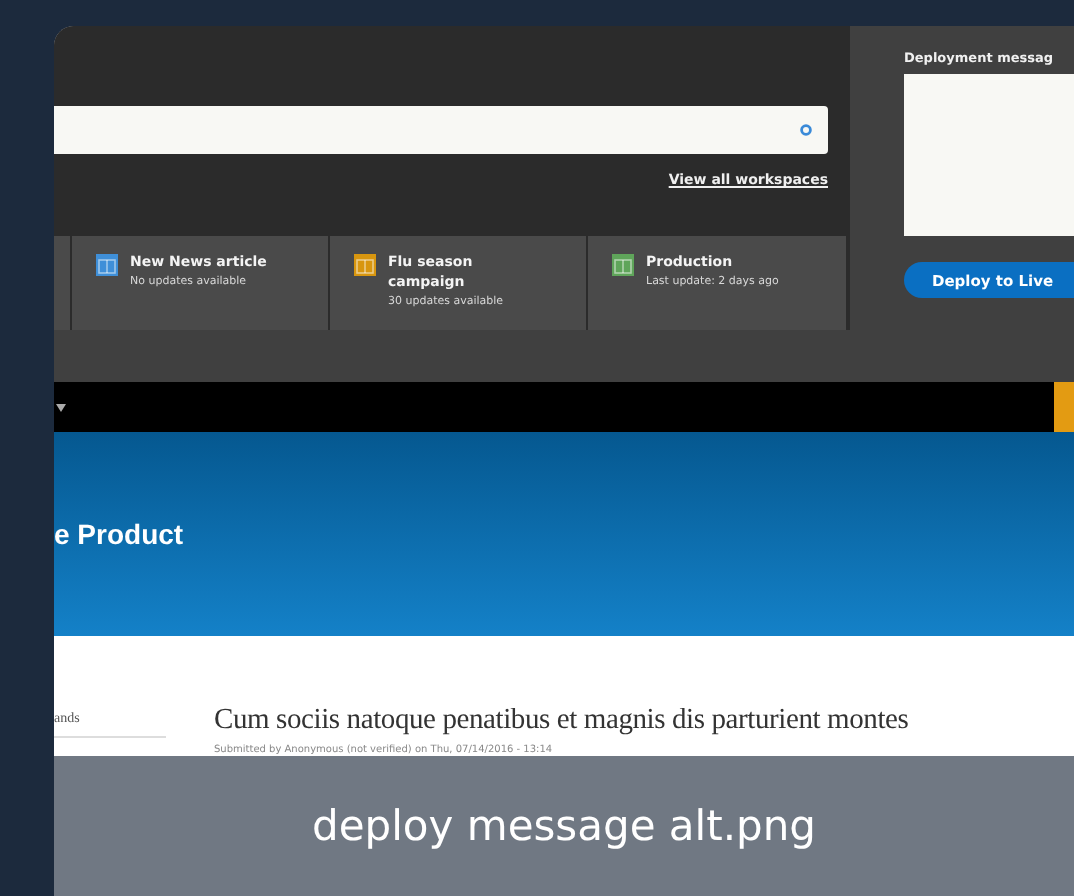 Image resolution: width=1074 pixels, height=896 pixels. What do you see at coordinates (441, 130) in the screenshot?
I see `search-field` at bounding box center [441, 130].